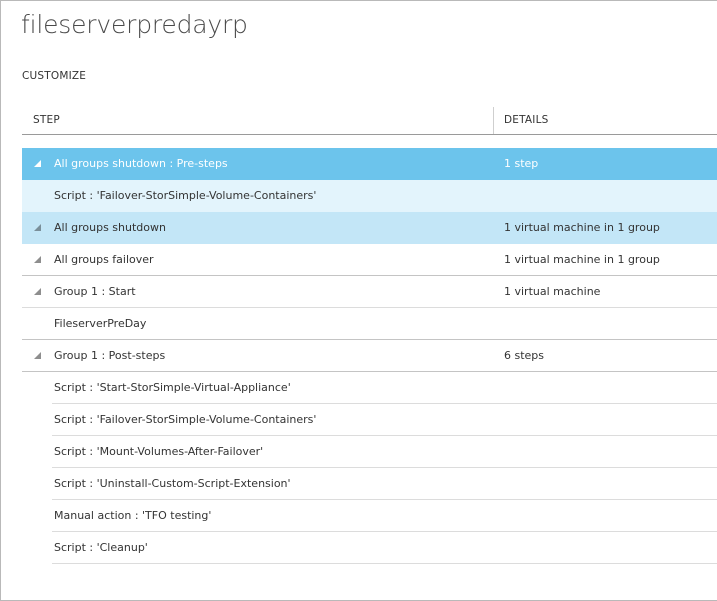  I want to click on step-label: All groups shutdown : Pre-steps, so click(141, 163).